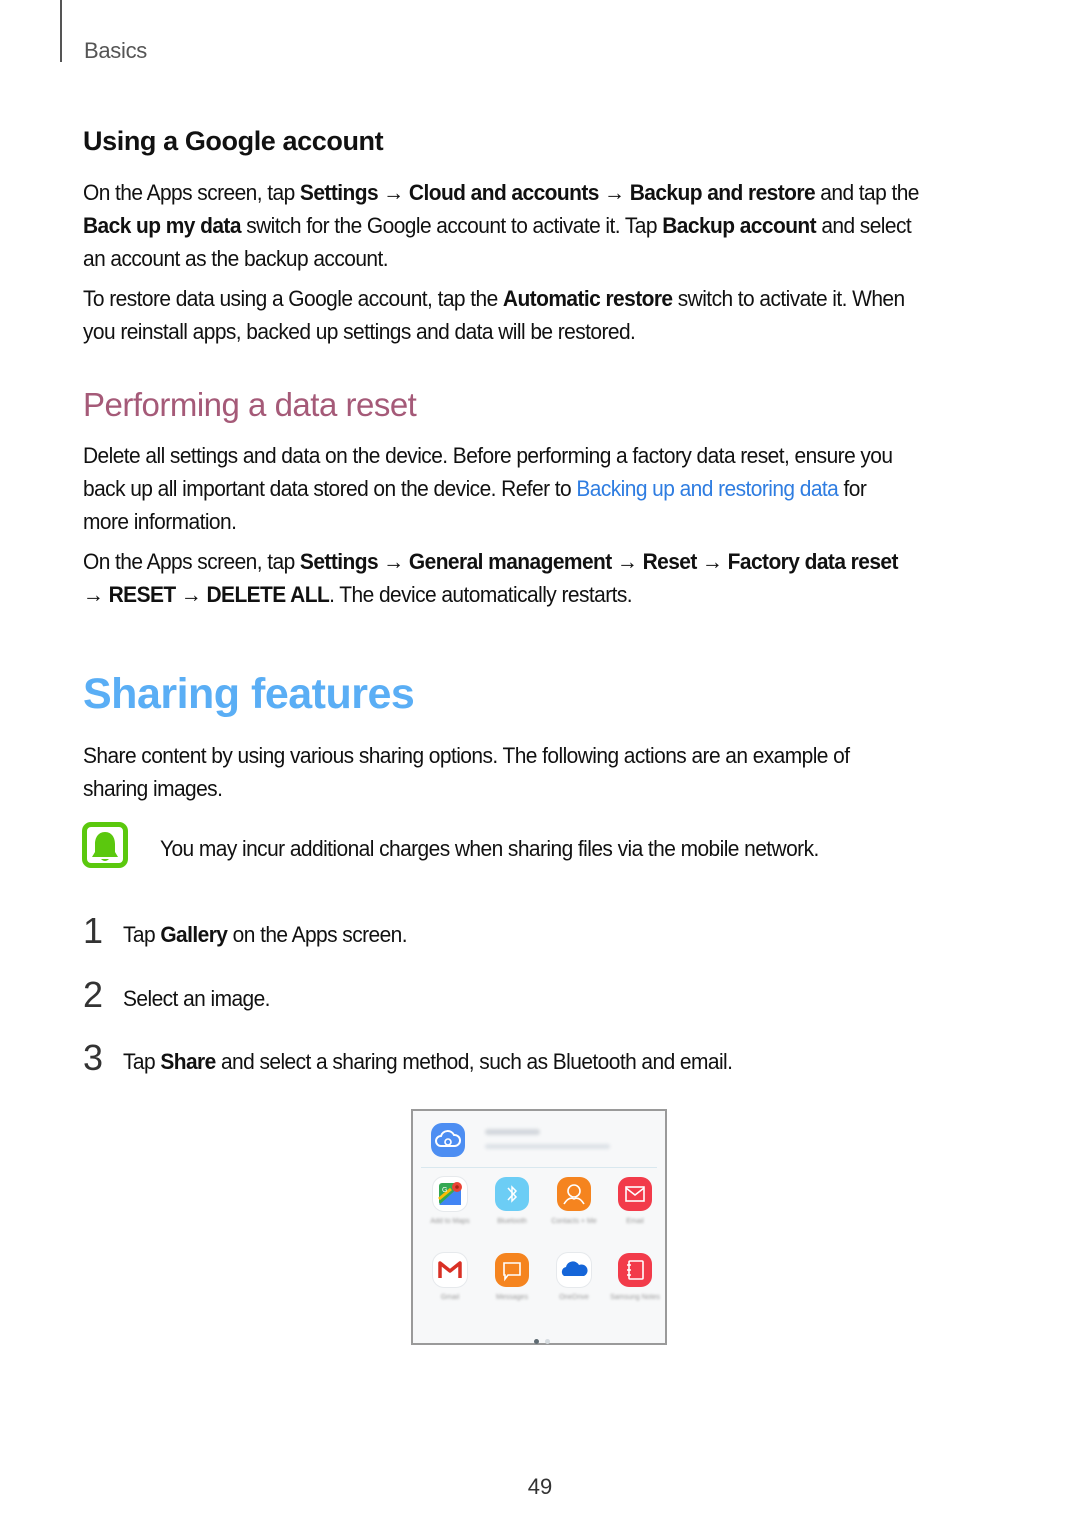 This screenshot has height=1527, width=1080. Describe the element at coordinates (268, 594) in the screenshot. I see `ui-term: DELETE ALL` at that location.